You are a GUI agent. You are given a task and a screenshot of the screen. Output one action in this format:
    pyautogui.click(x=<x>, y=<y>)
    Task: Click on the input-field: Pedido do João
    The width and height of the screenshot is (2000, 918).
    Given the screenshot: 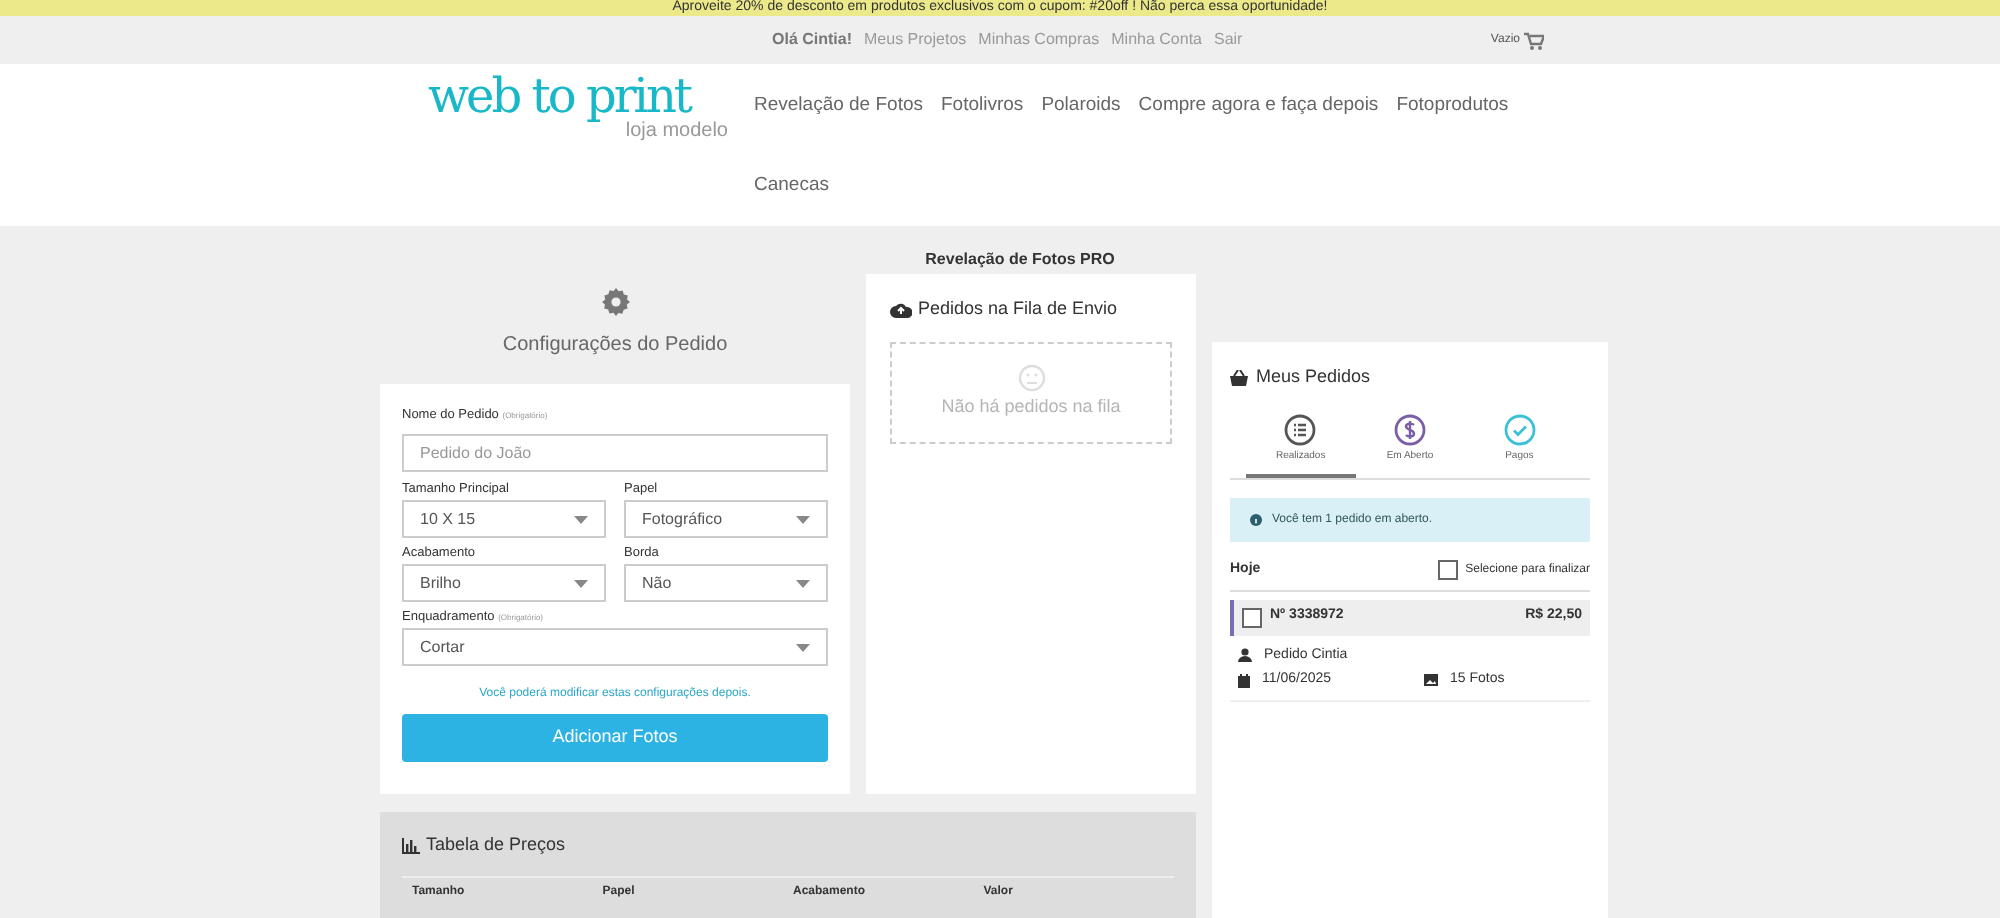 What is the action you would take?
    pyautogui.click(x=615, y=453)
    